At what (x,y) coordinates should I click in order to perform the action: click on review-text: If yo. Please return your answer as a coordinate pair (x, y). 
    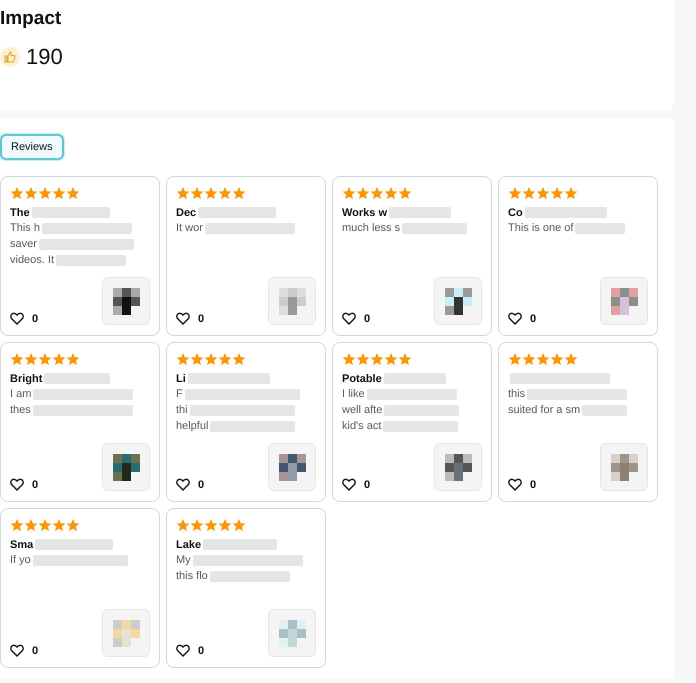
    Looking at the image, I should click on (20, 560).